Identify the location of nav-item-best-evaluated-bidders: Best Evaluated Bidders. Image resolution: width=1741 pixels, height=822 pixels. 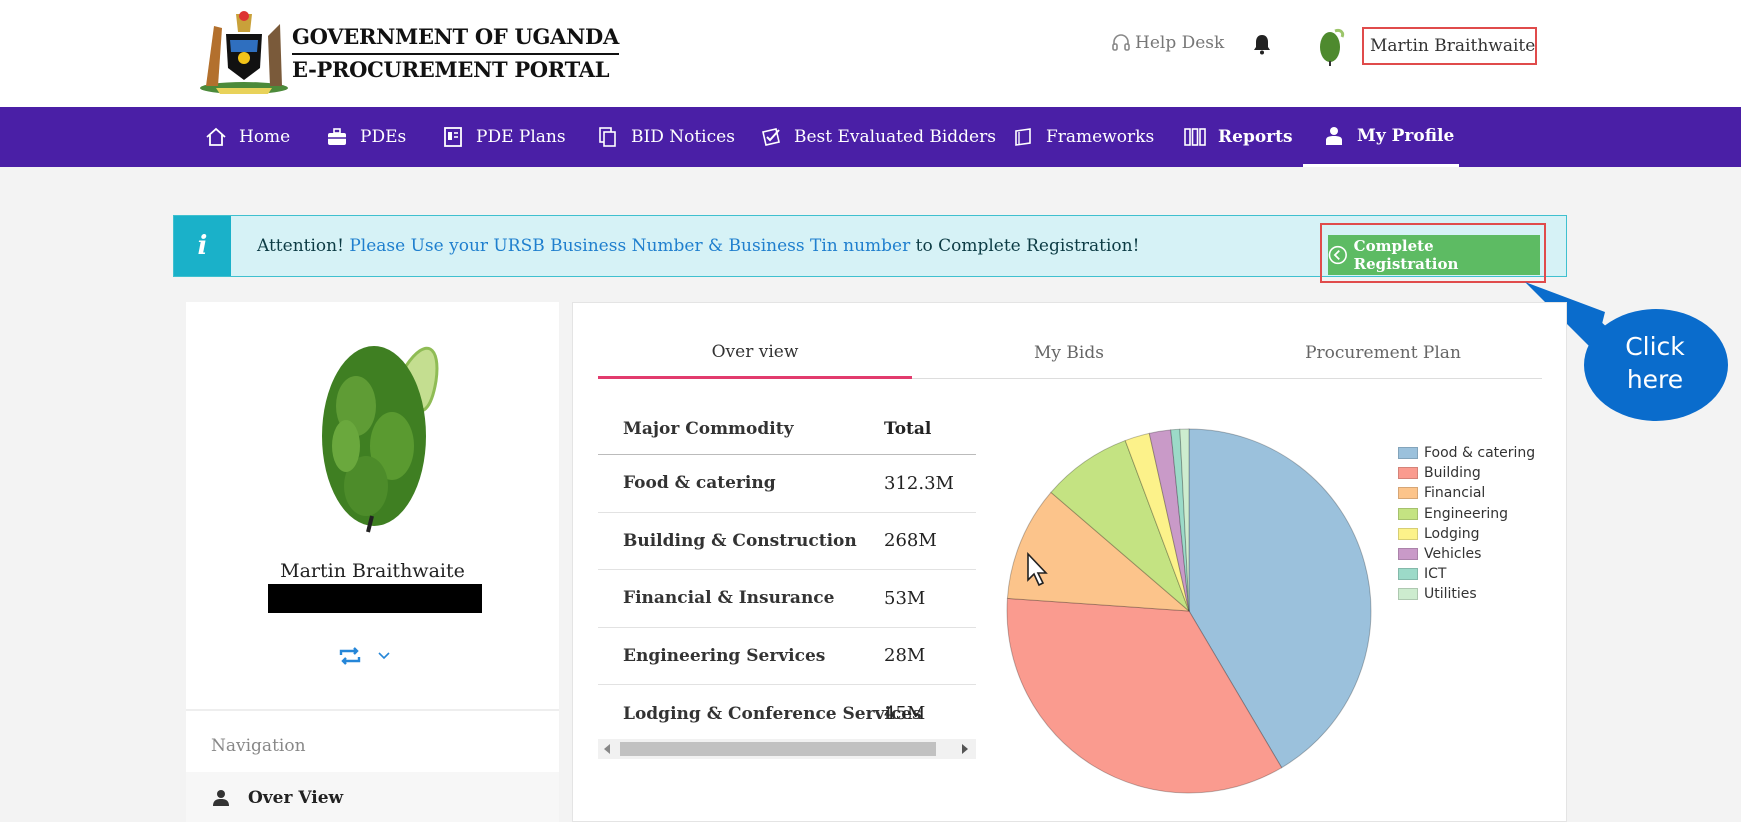
(878, 137).